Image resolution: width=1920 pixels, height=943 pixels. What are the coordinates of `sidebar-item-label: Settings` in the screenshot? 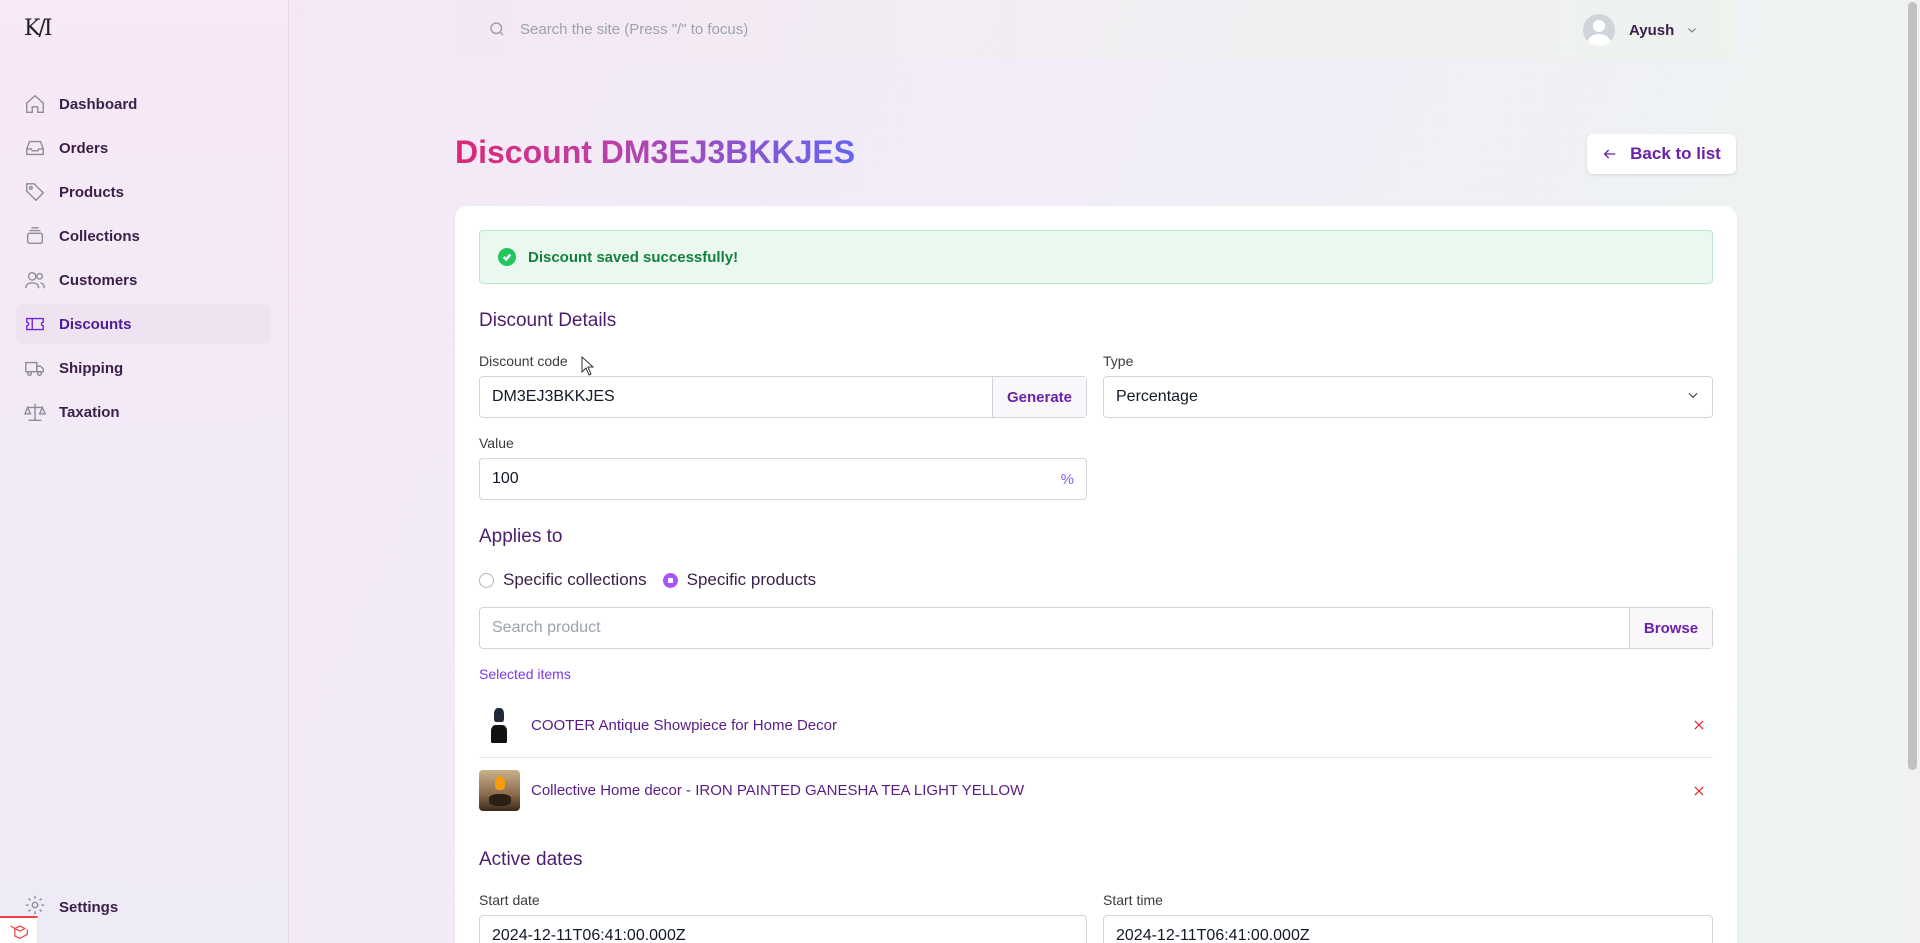 It's located at (89, 907).